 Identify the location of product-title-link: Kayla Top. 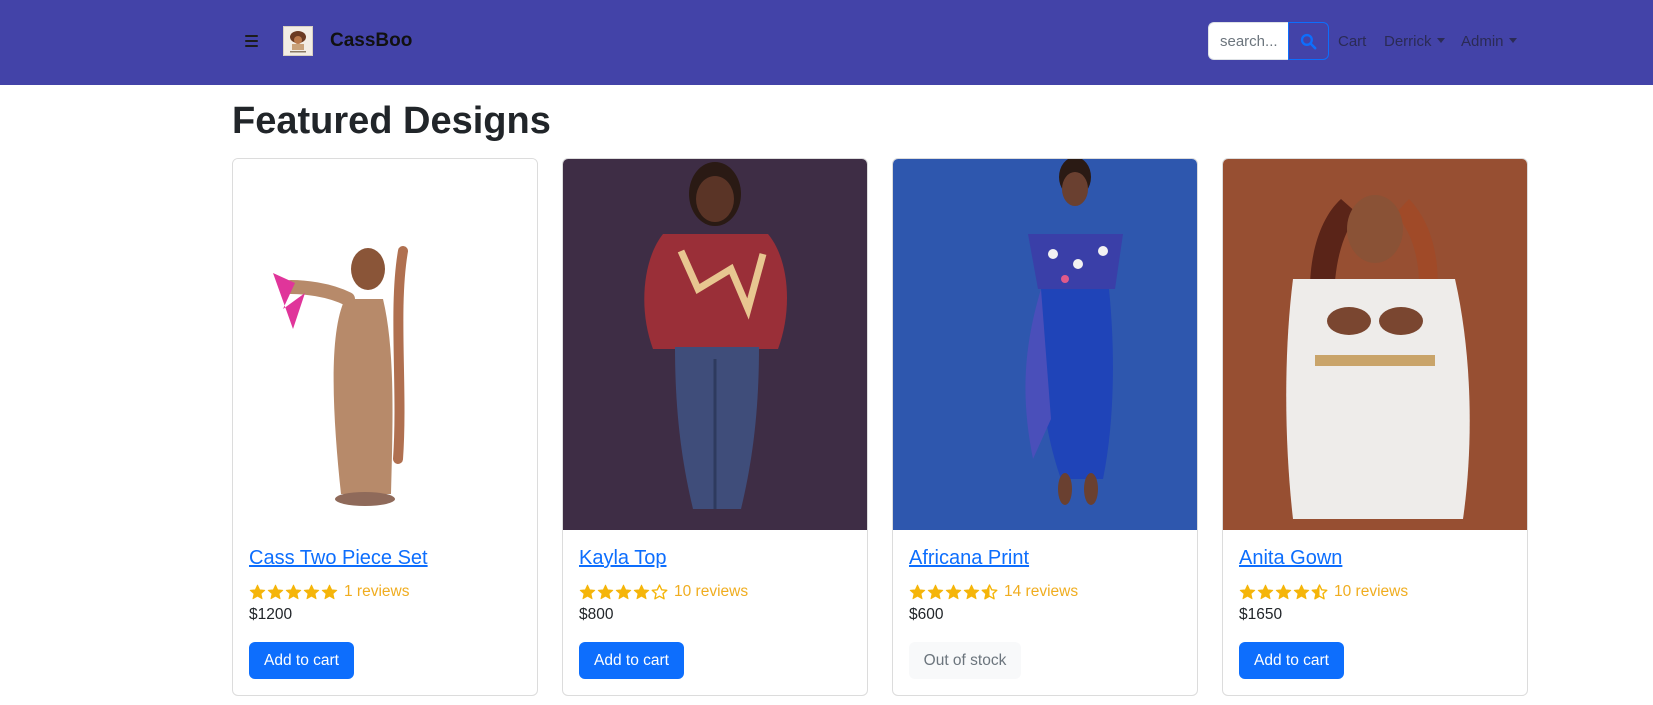
(622, 558).